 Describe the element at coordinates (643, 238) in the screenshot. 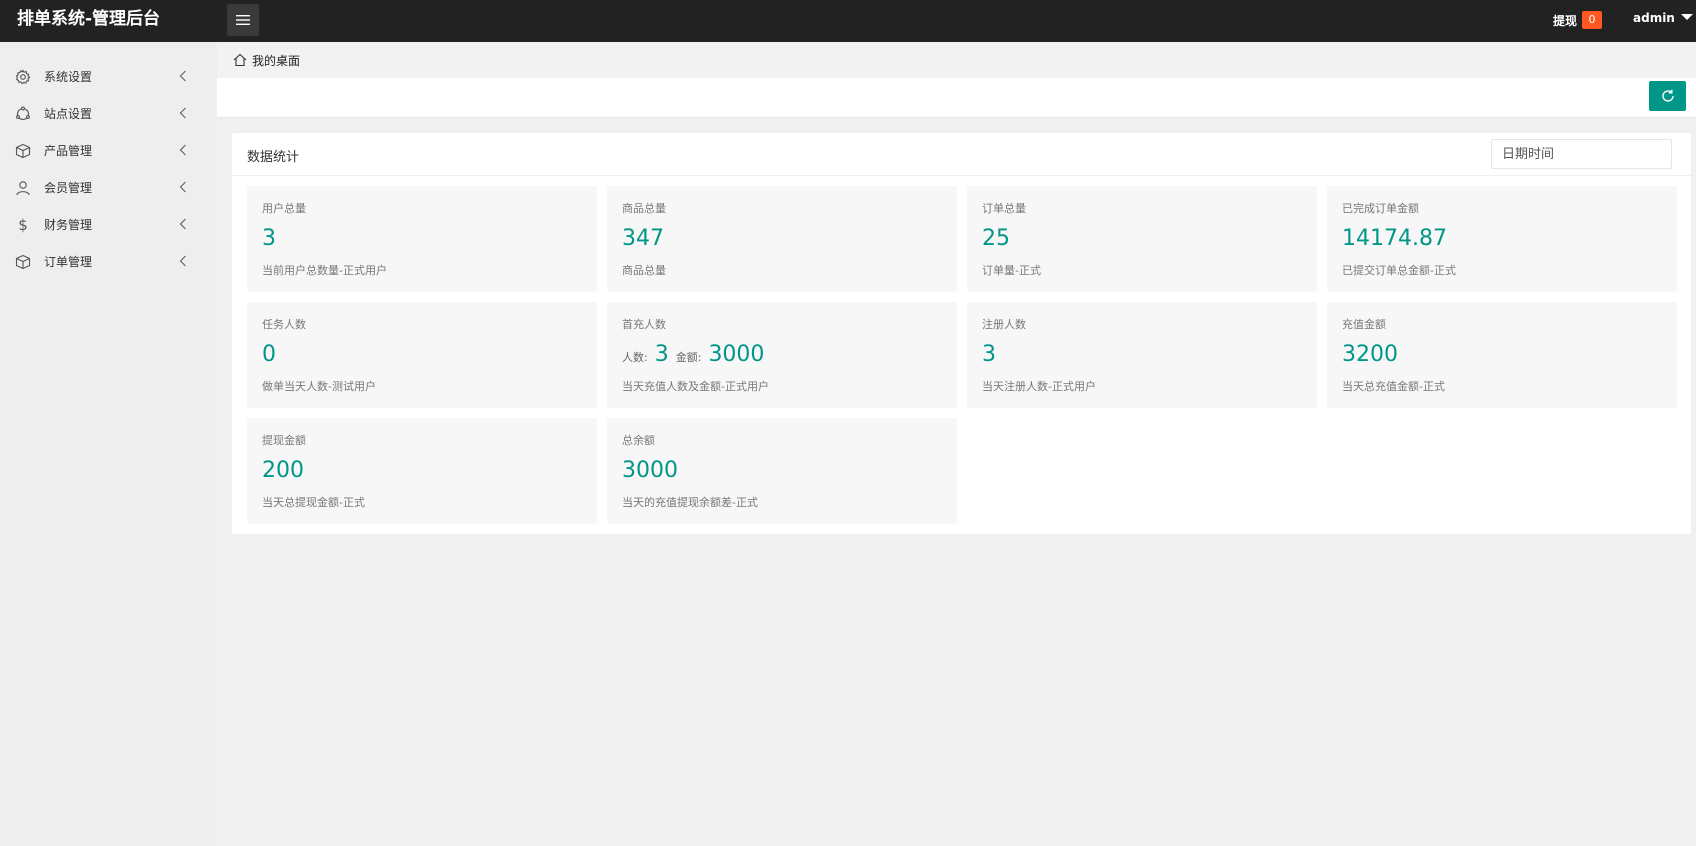

I see `stat-value: 347` at that location.